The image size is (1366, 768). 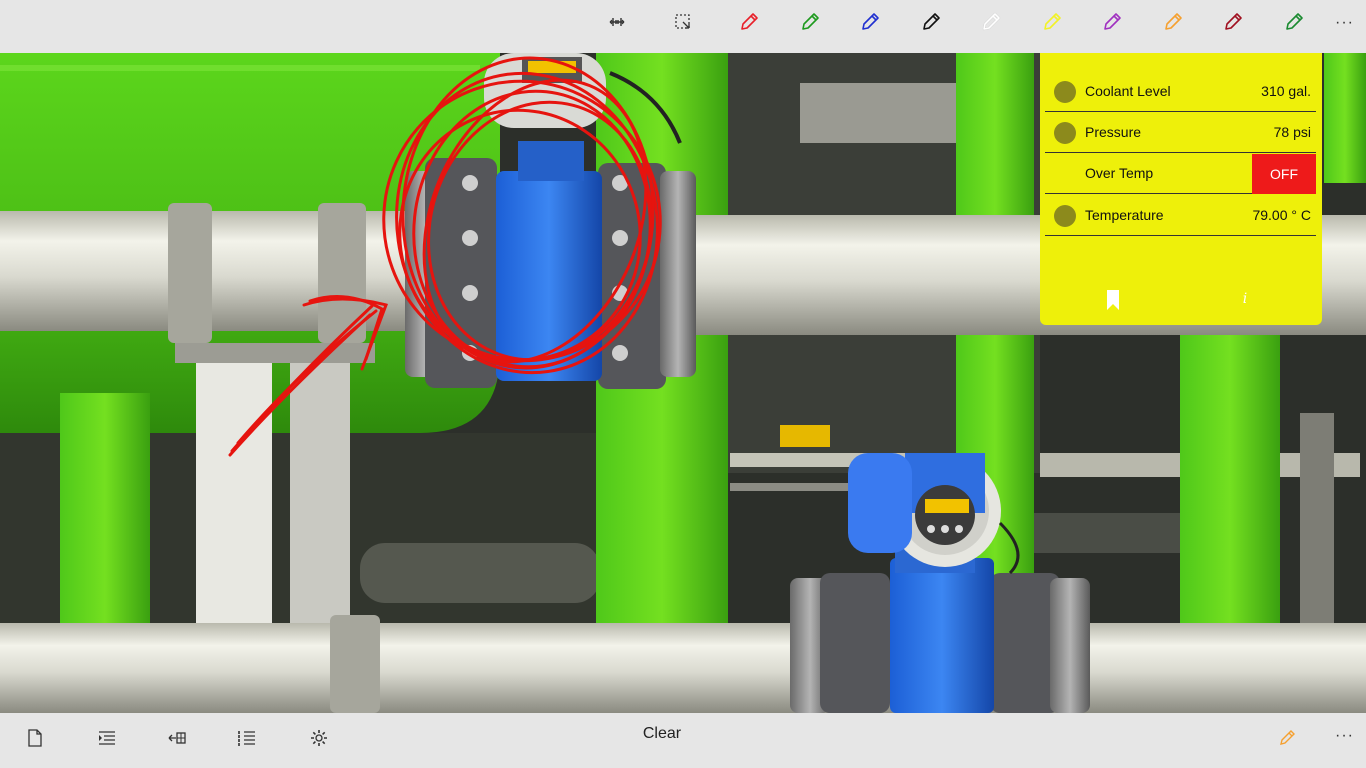 What do you see at coordinates (1180, 132) in the screenshot?
I see `pressure-row: Pressure 78 psi` at bounding box center [1180, 132].